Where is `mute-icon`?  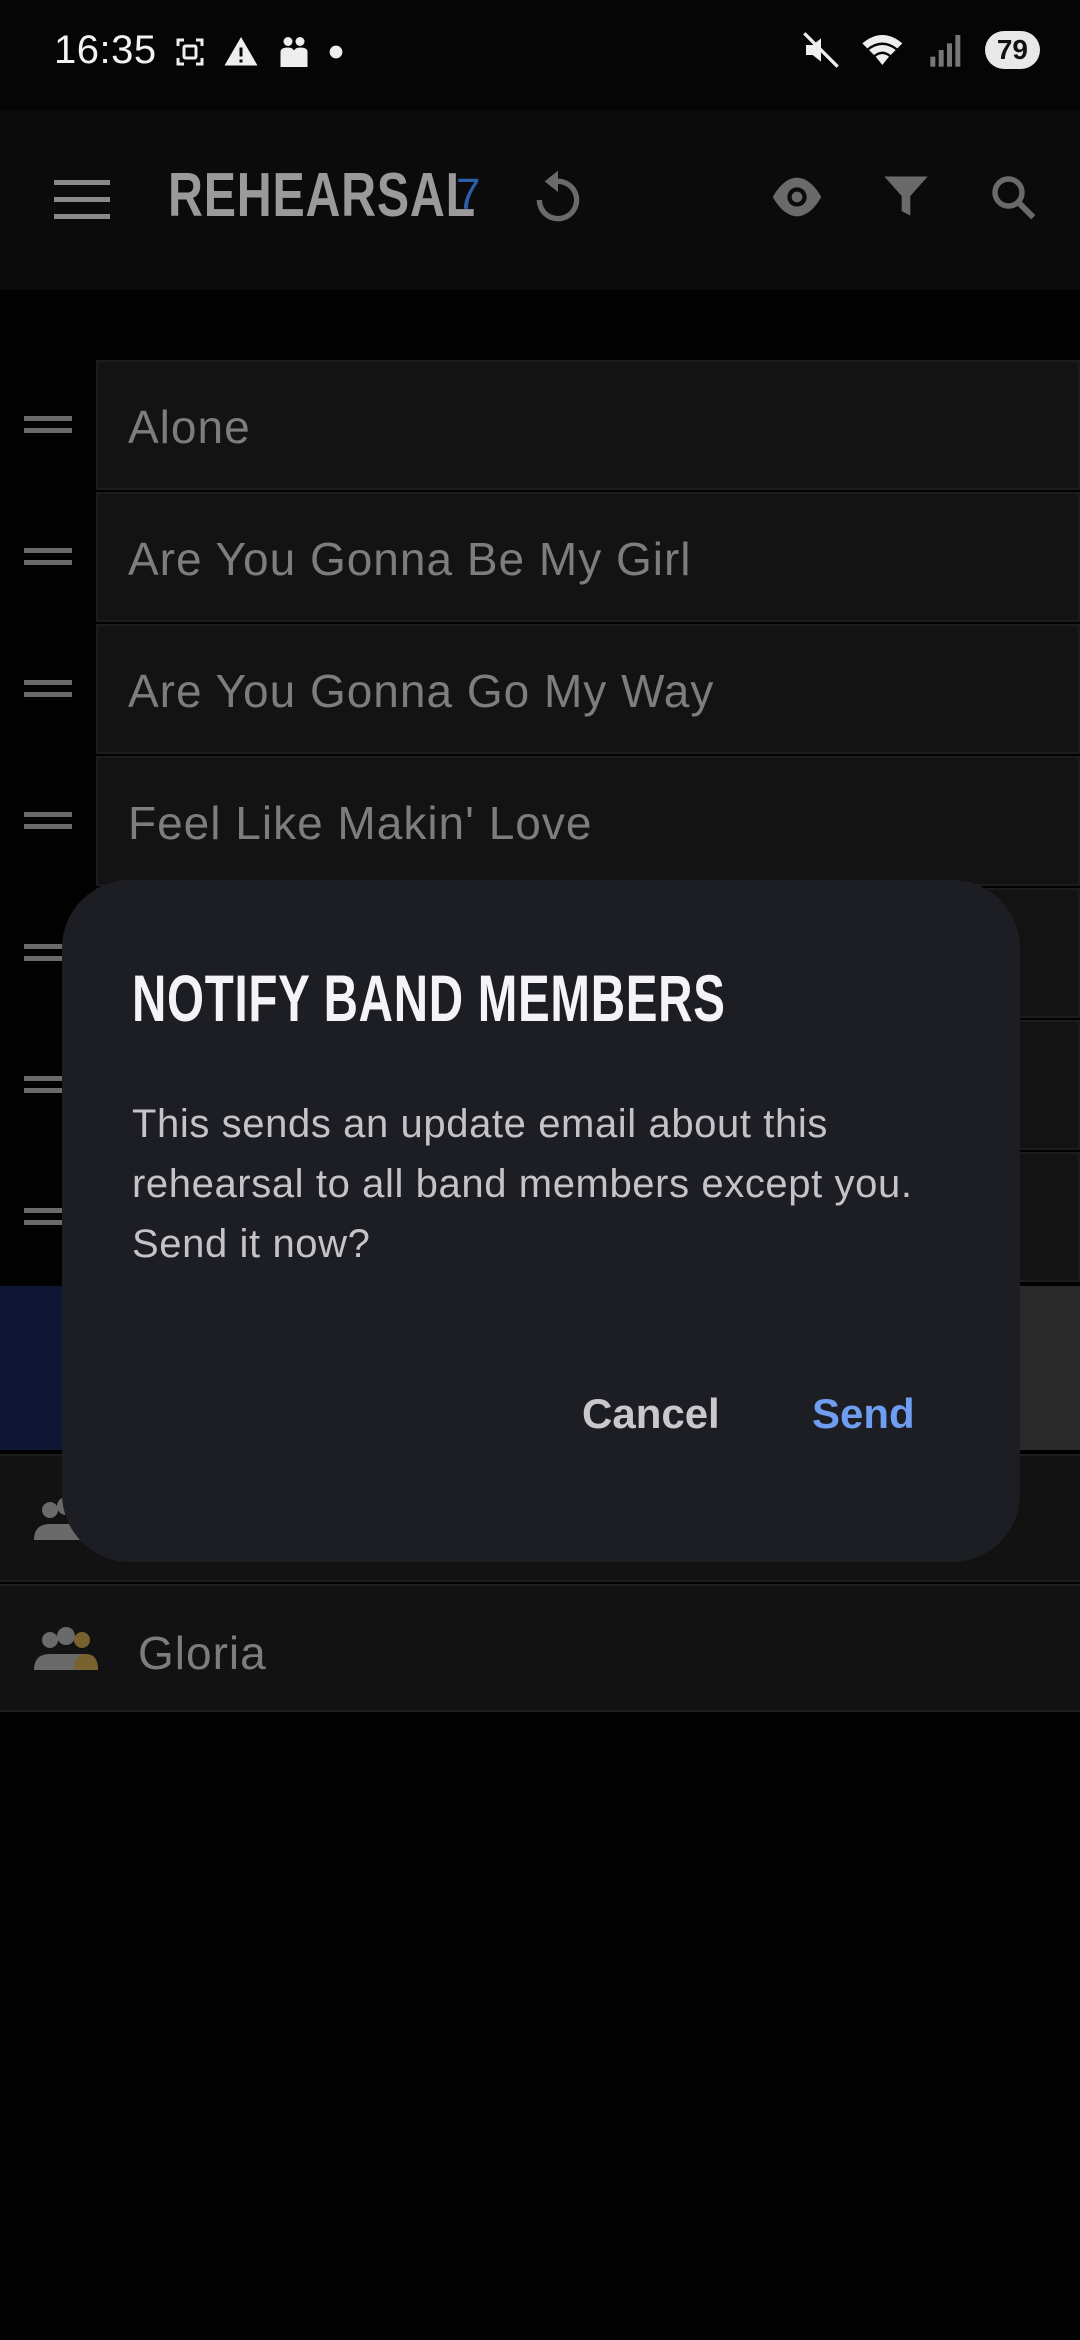
mute-icon is located at coordinates (820, 50).